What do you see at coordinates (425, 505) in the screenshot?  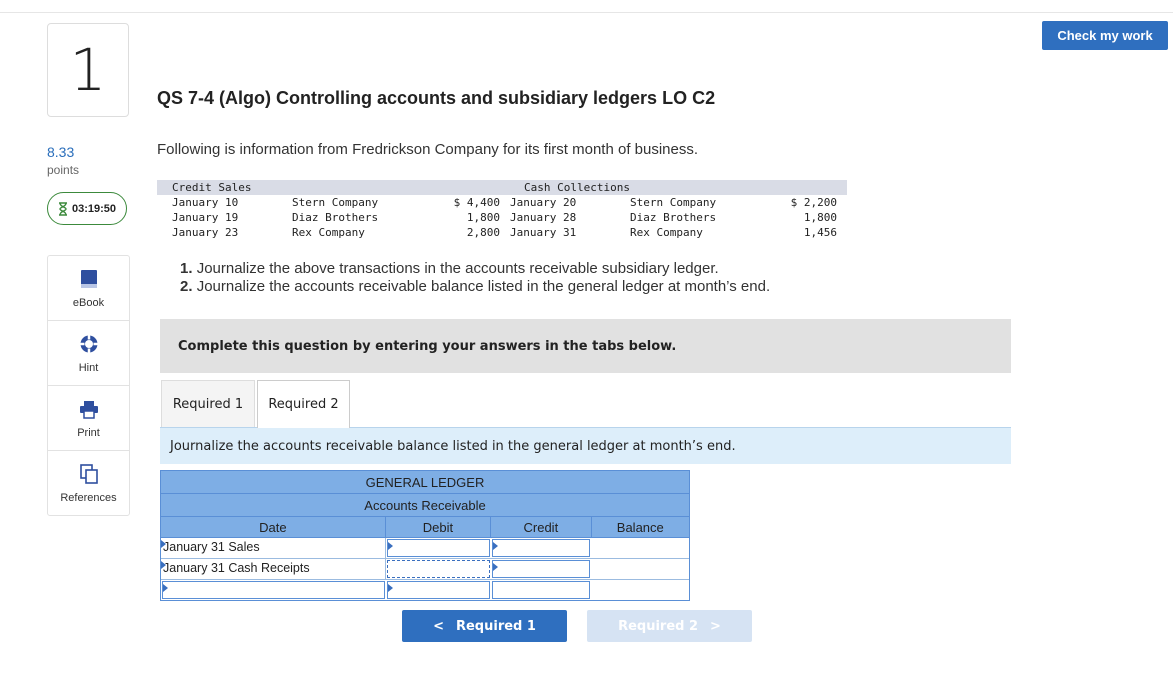 I see `ledger-account: Accounts Receivable` at bounding box center [425, 505].